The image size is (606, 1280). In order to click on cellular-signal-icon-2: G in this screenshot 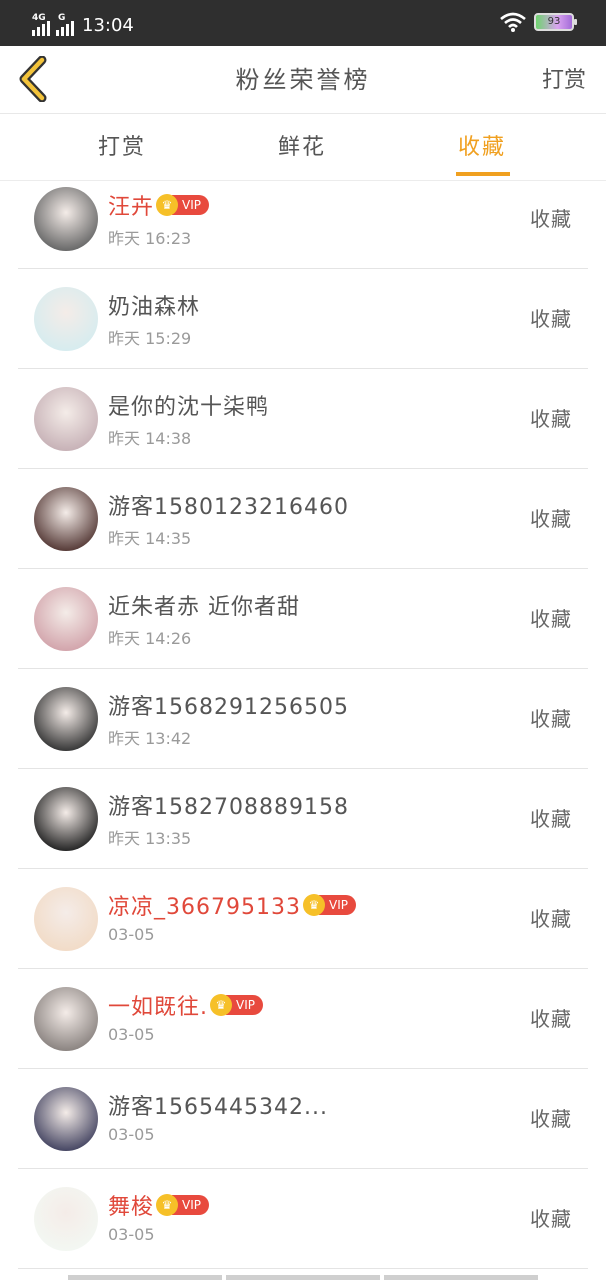, I will do `click(65, 24)`.